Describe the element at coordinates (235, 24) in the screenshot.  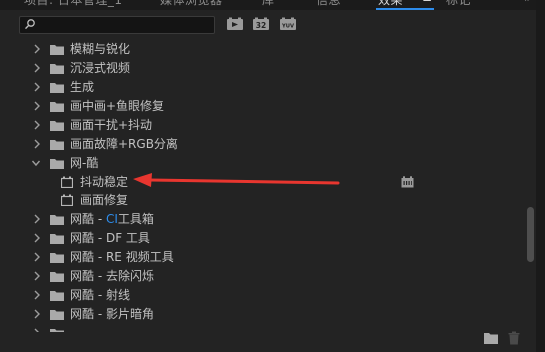
I see `accelerated-effects-icon` at that location.